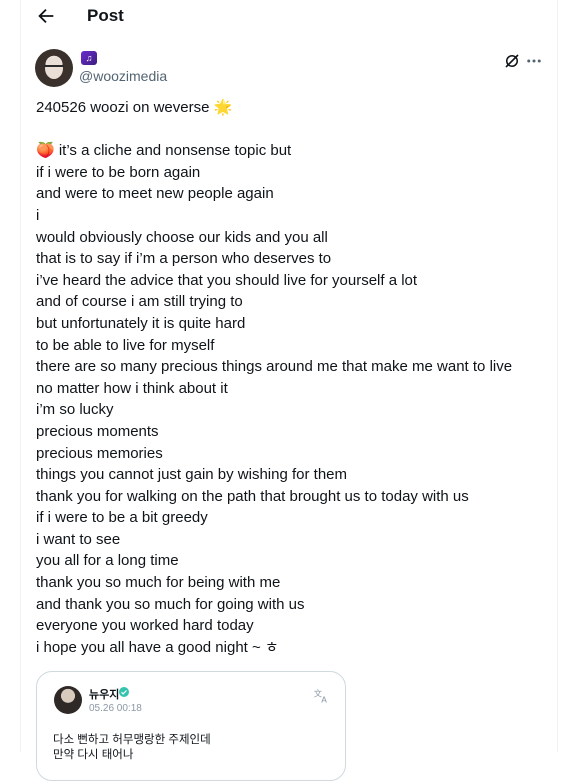 The image size is (562, 781). I want to click on post-line: i, so click(38, 215).